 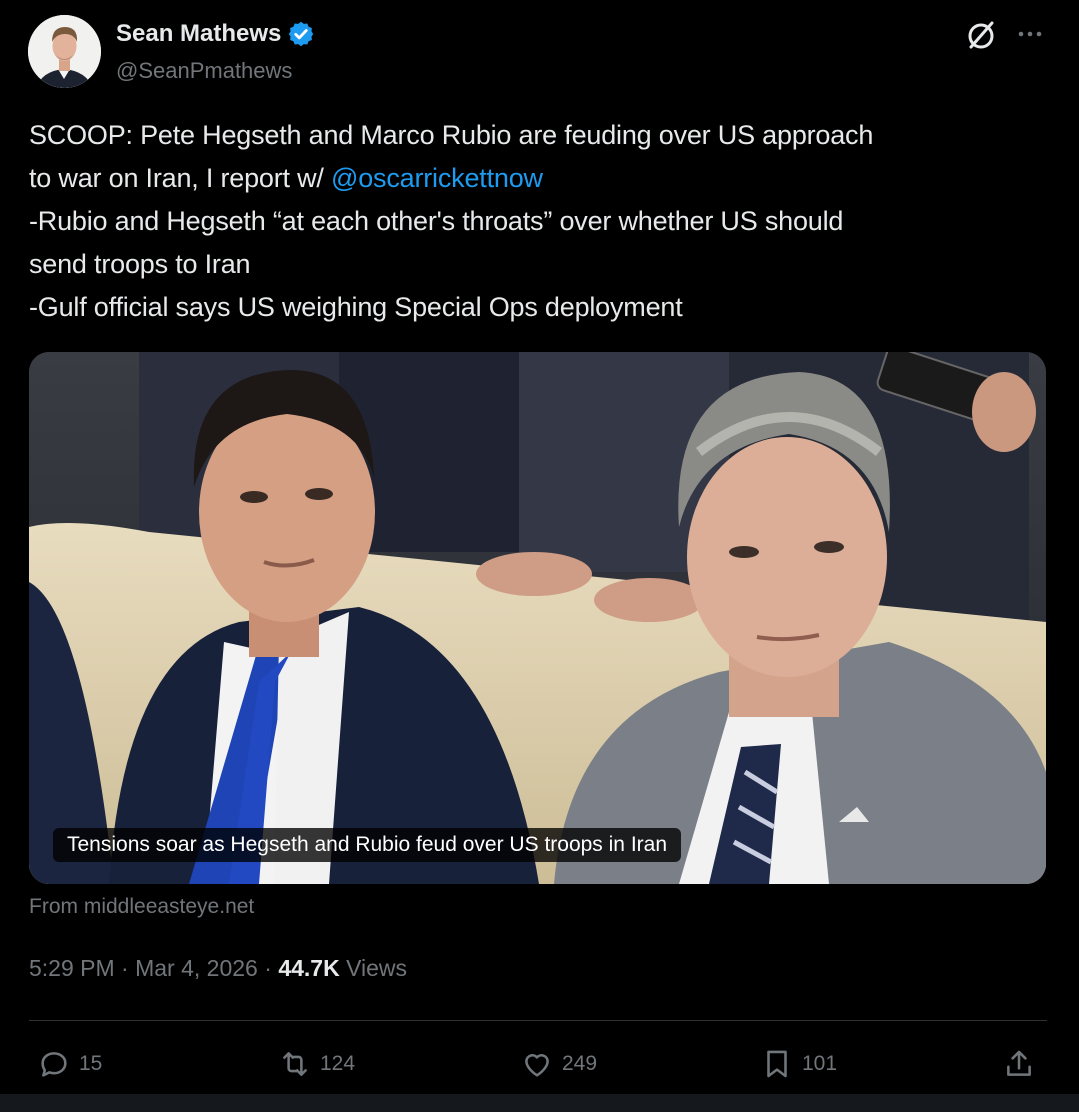 What do you see at coordinates (558, 1064) in the screenshot?
I see `like-button: 249` at bounding box center [558, 1064].